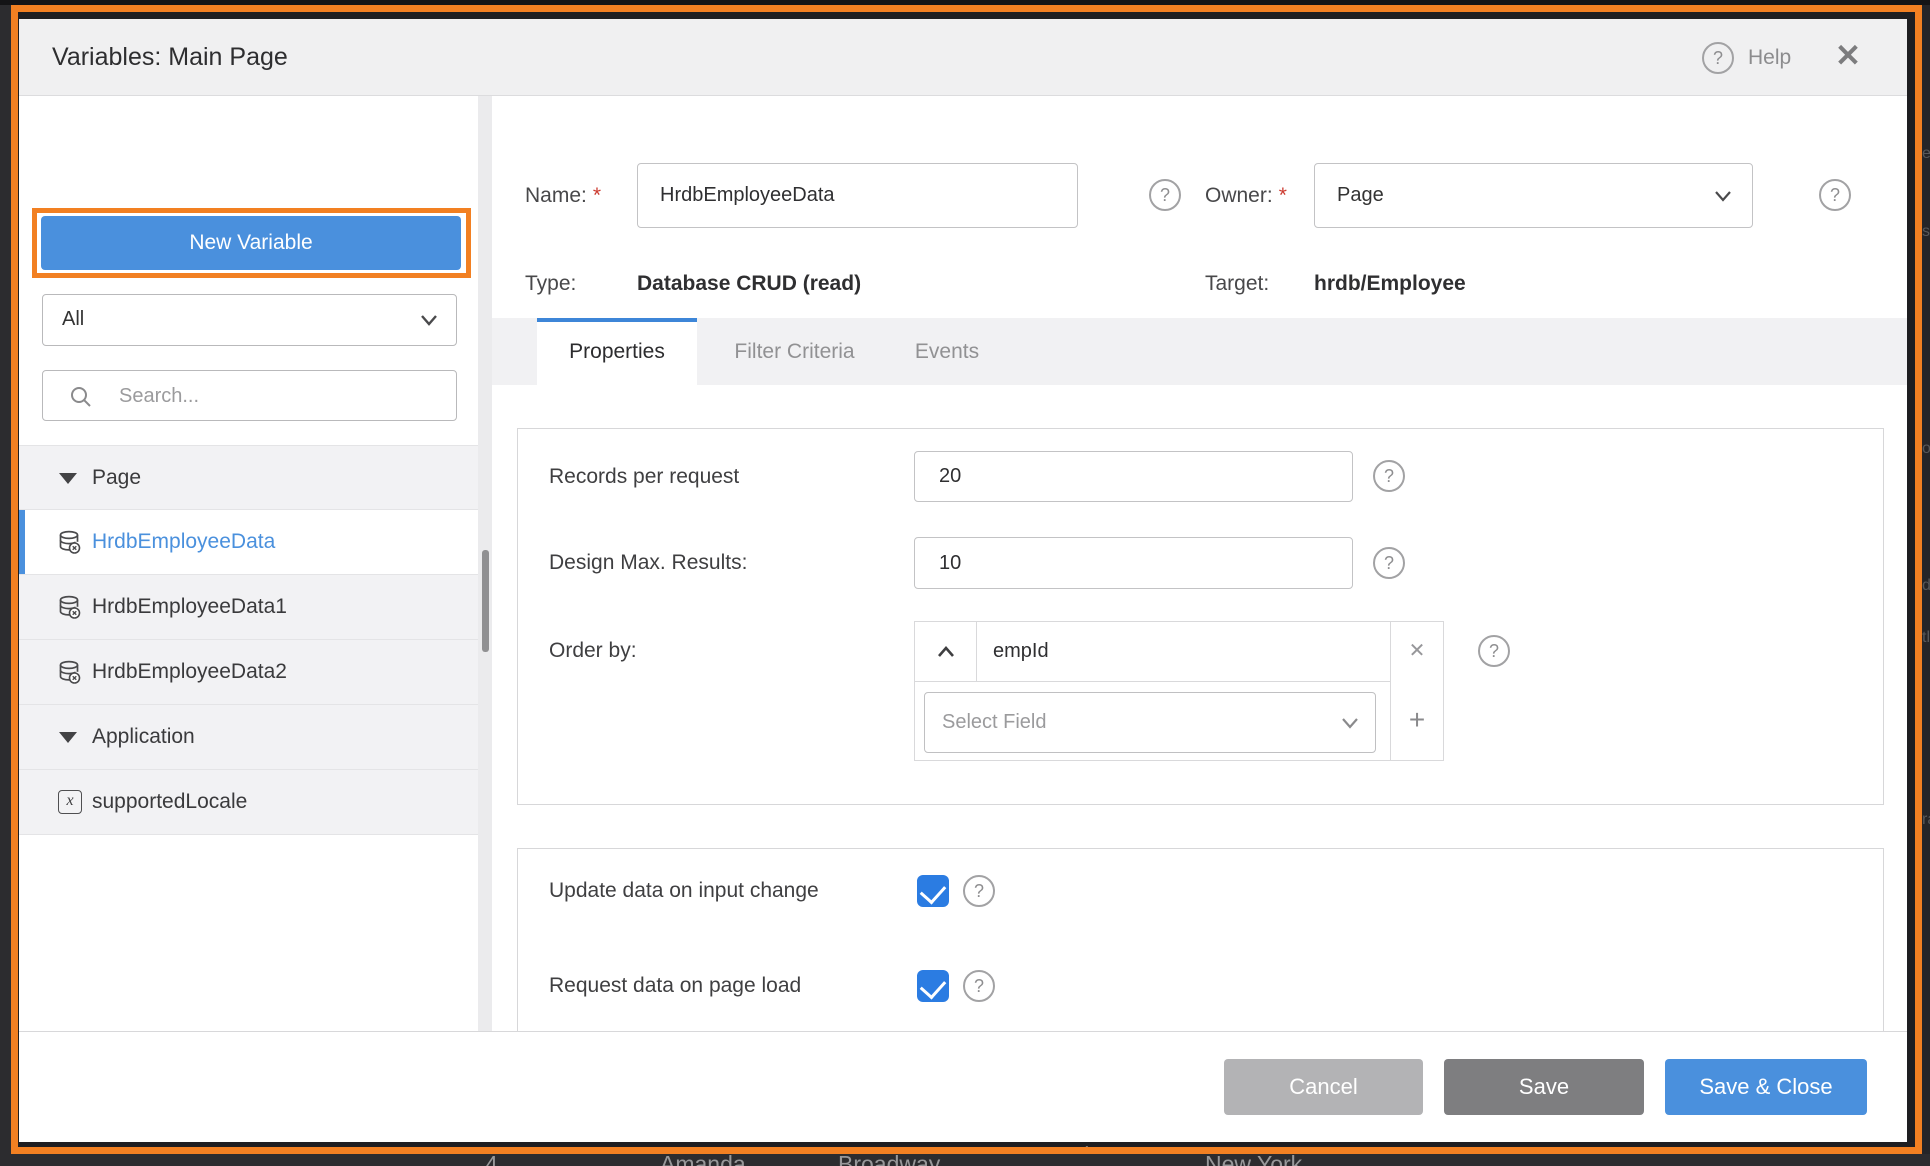  I want to click on add-order-field-button: +, so click(1416, 721).